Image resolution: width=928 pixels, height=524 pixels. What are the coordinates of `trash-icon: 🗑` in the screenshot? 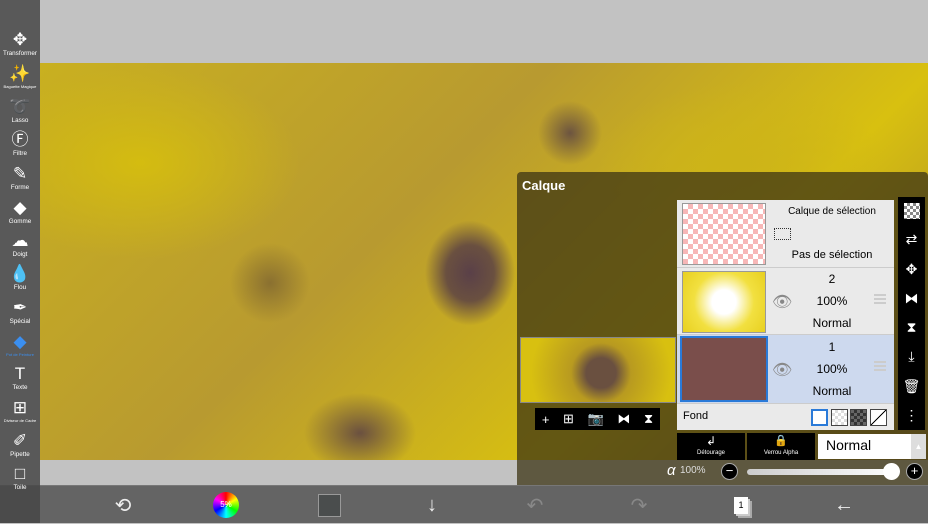 It's located at (912, 386).